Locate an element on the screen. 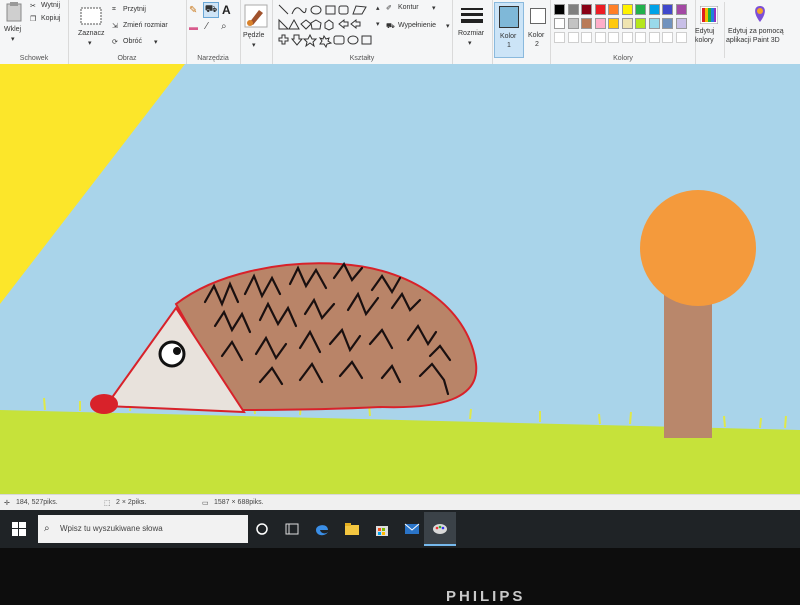 The width and height of the screenshot is (800, 605). paint3d-button: Edytuj za pomocą aplikacji Paint 3D is located at coordinates (762, 30).